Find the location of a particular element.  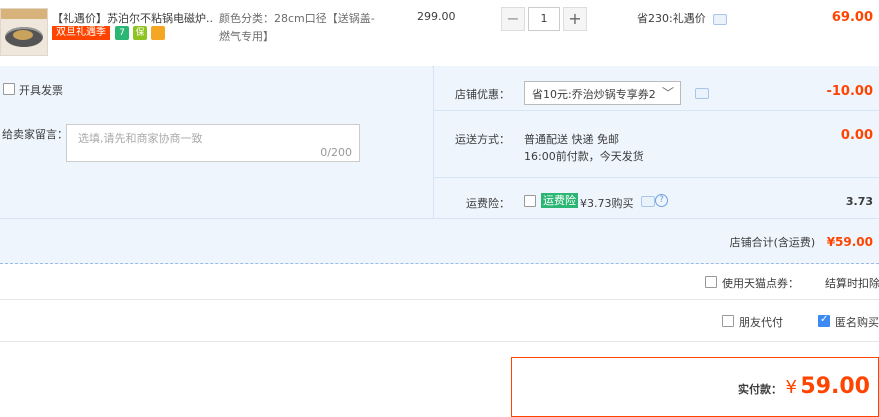

help-icon: ? is located at coordinates (661, 200).